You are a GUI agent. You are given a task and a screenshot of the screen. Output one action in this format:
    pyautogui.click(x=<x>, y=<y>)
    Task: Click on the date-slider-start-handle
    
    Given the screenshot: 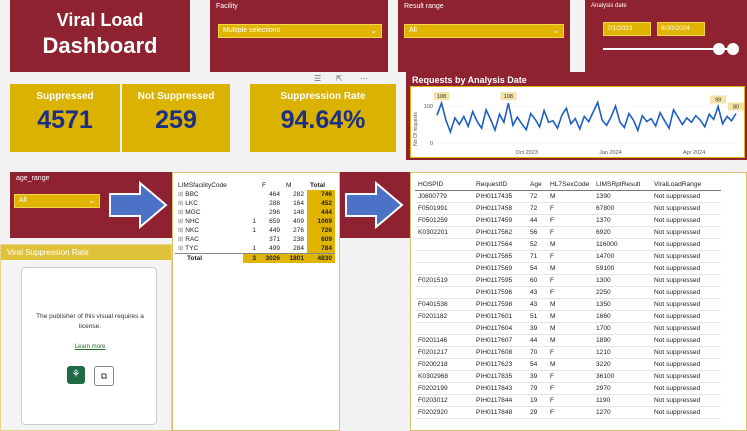 What is the action you would take?
    pyautogui.click(x=719, y=49)
    